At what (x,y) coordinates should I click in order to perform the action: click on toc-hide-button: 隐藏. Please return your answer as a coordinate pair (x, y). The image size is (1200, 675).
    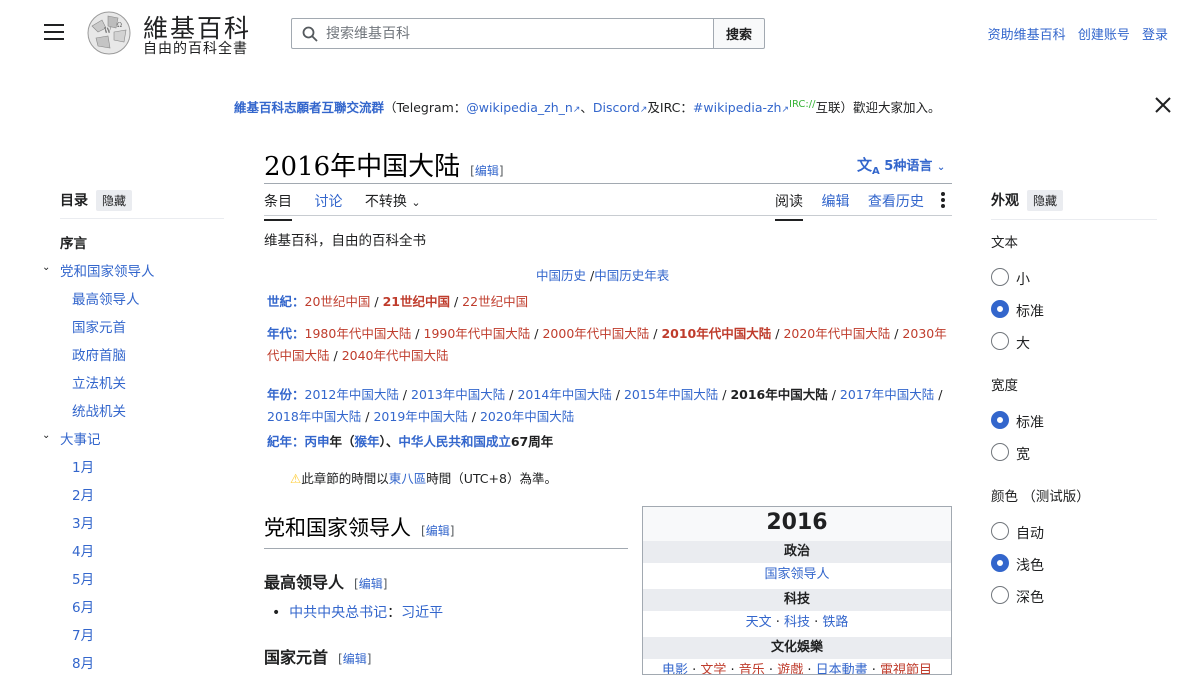
    Looking at the image, I should click on (114, 200).